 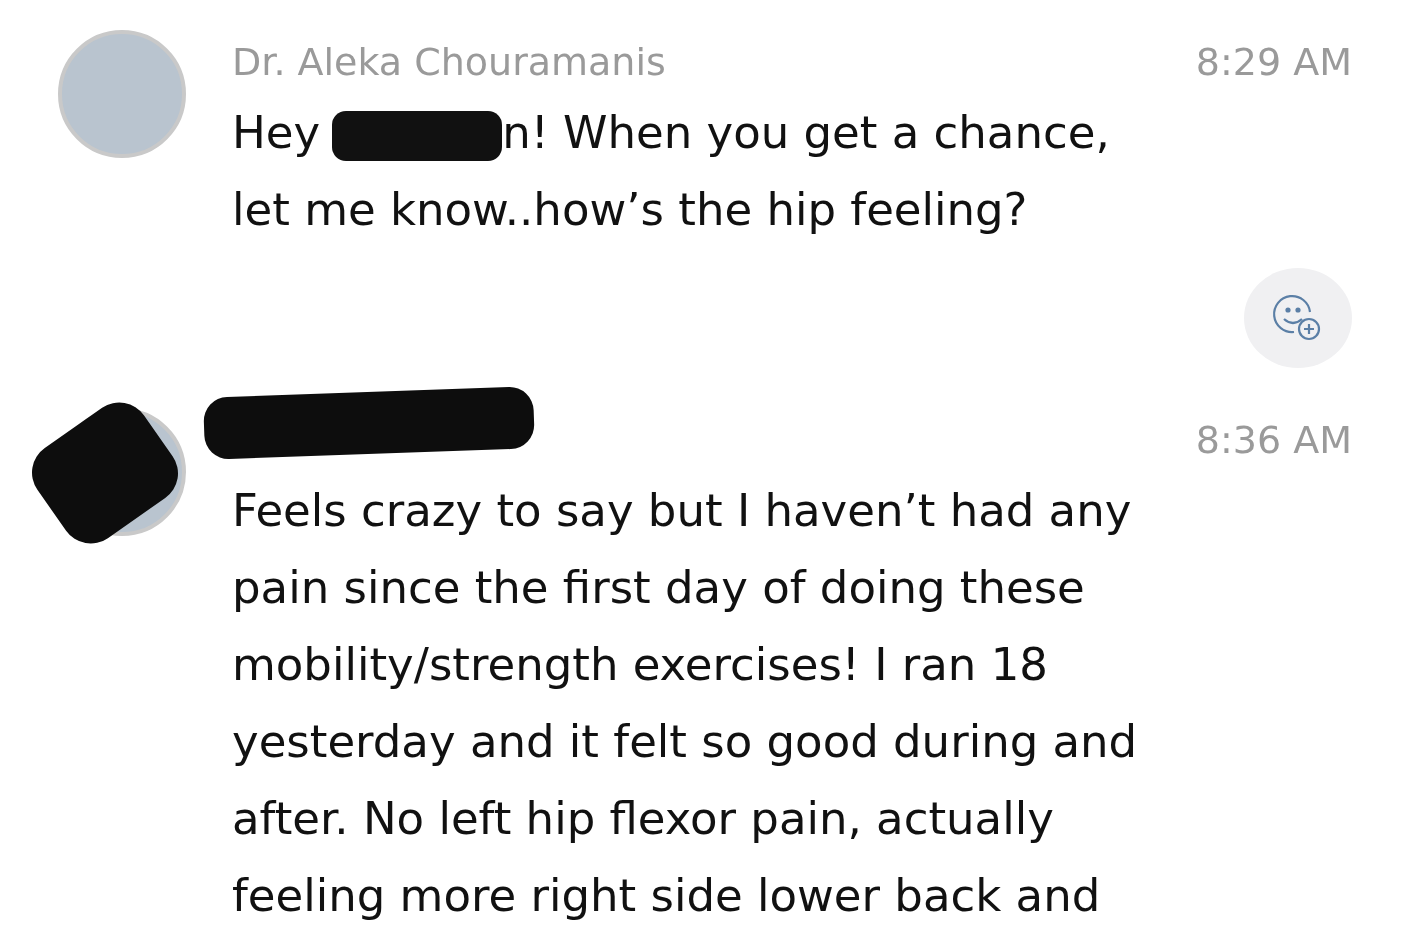 What do you see at coordinates (682, 511) in the screenshot?
I see `message-text: Feels crazy to say but I haven’t had any` at bounding box center [682, 511].